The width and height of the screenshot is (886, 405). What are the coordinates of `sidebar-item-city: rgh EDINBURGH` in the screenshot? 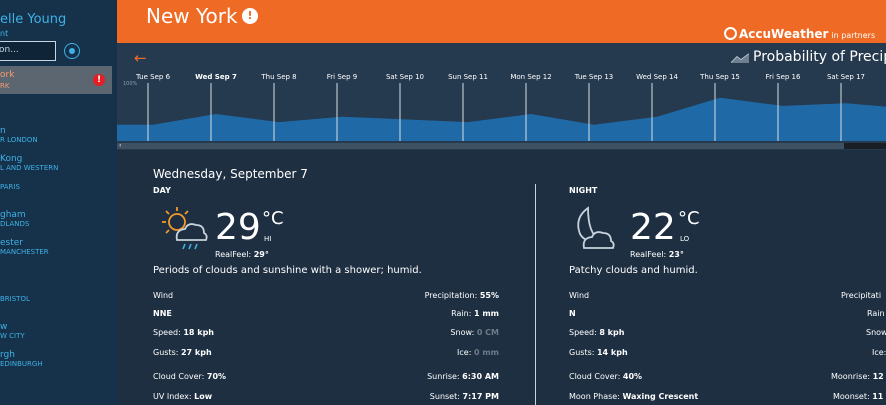 It's located at (21, 359).